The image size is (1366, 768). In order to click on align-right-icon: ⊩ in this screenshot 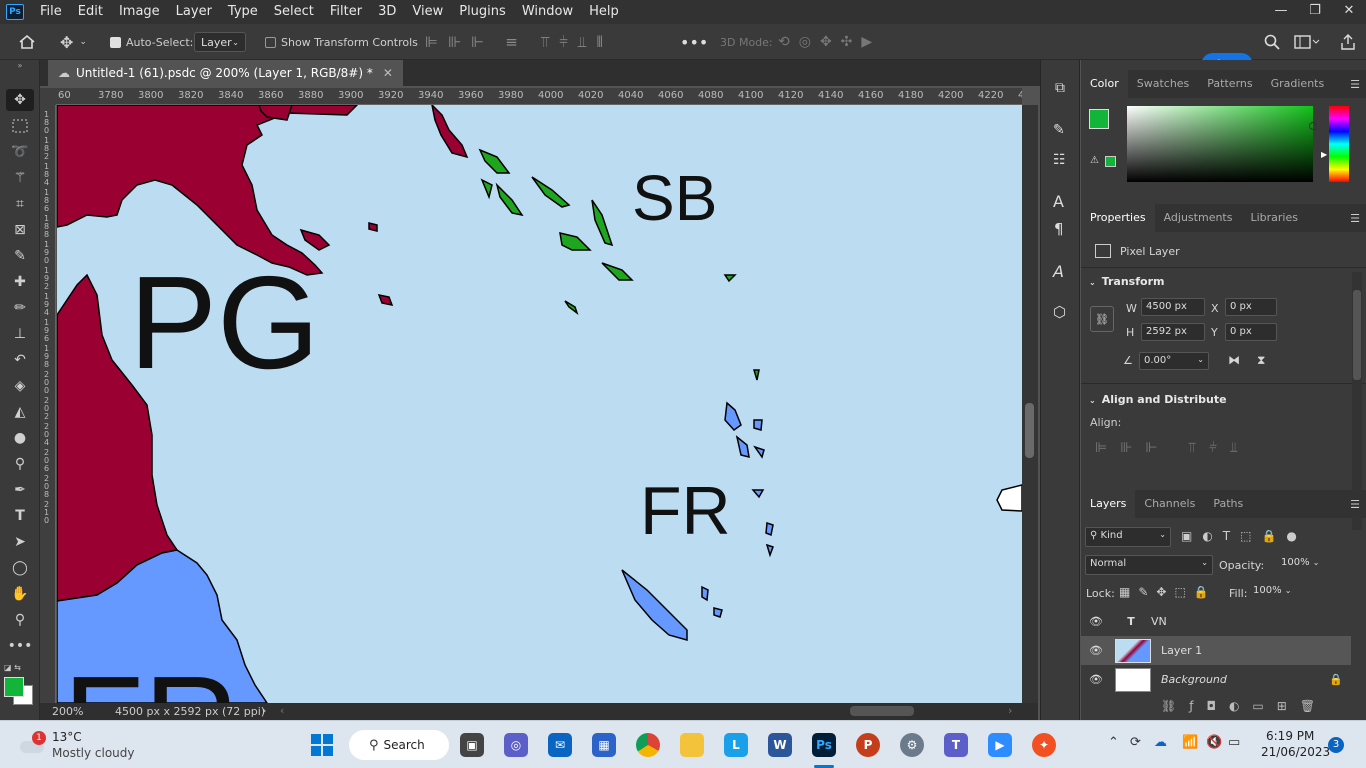, I will do `click(477, 42)`.